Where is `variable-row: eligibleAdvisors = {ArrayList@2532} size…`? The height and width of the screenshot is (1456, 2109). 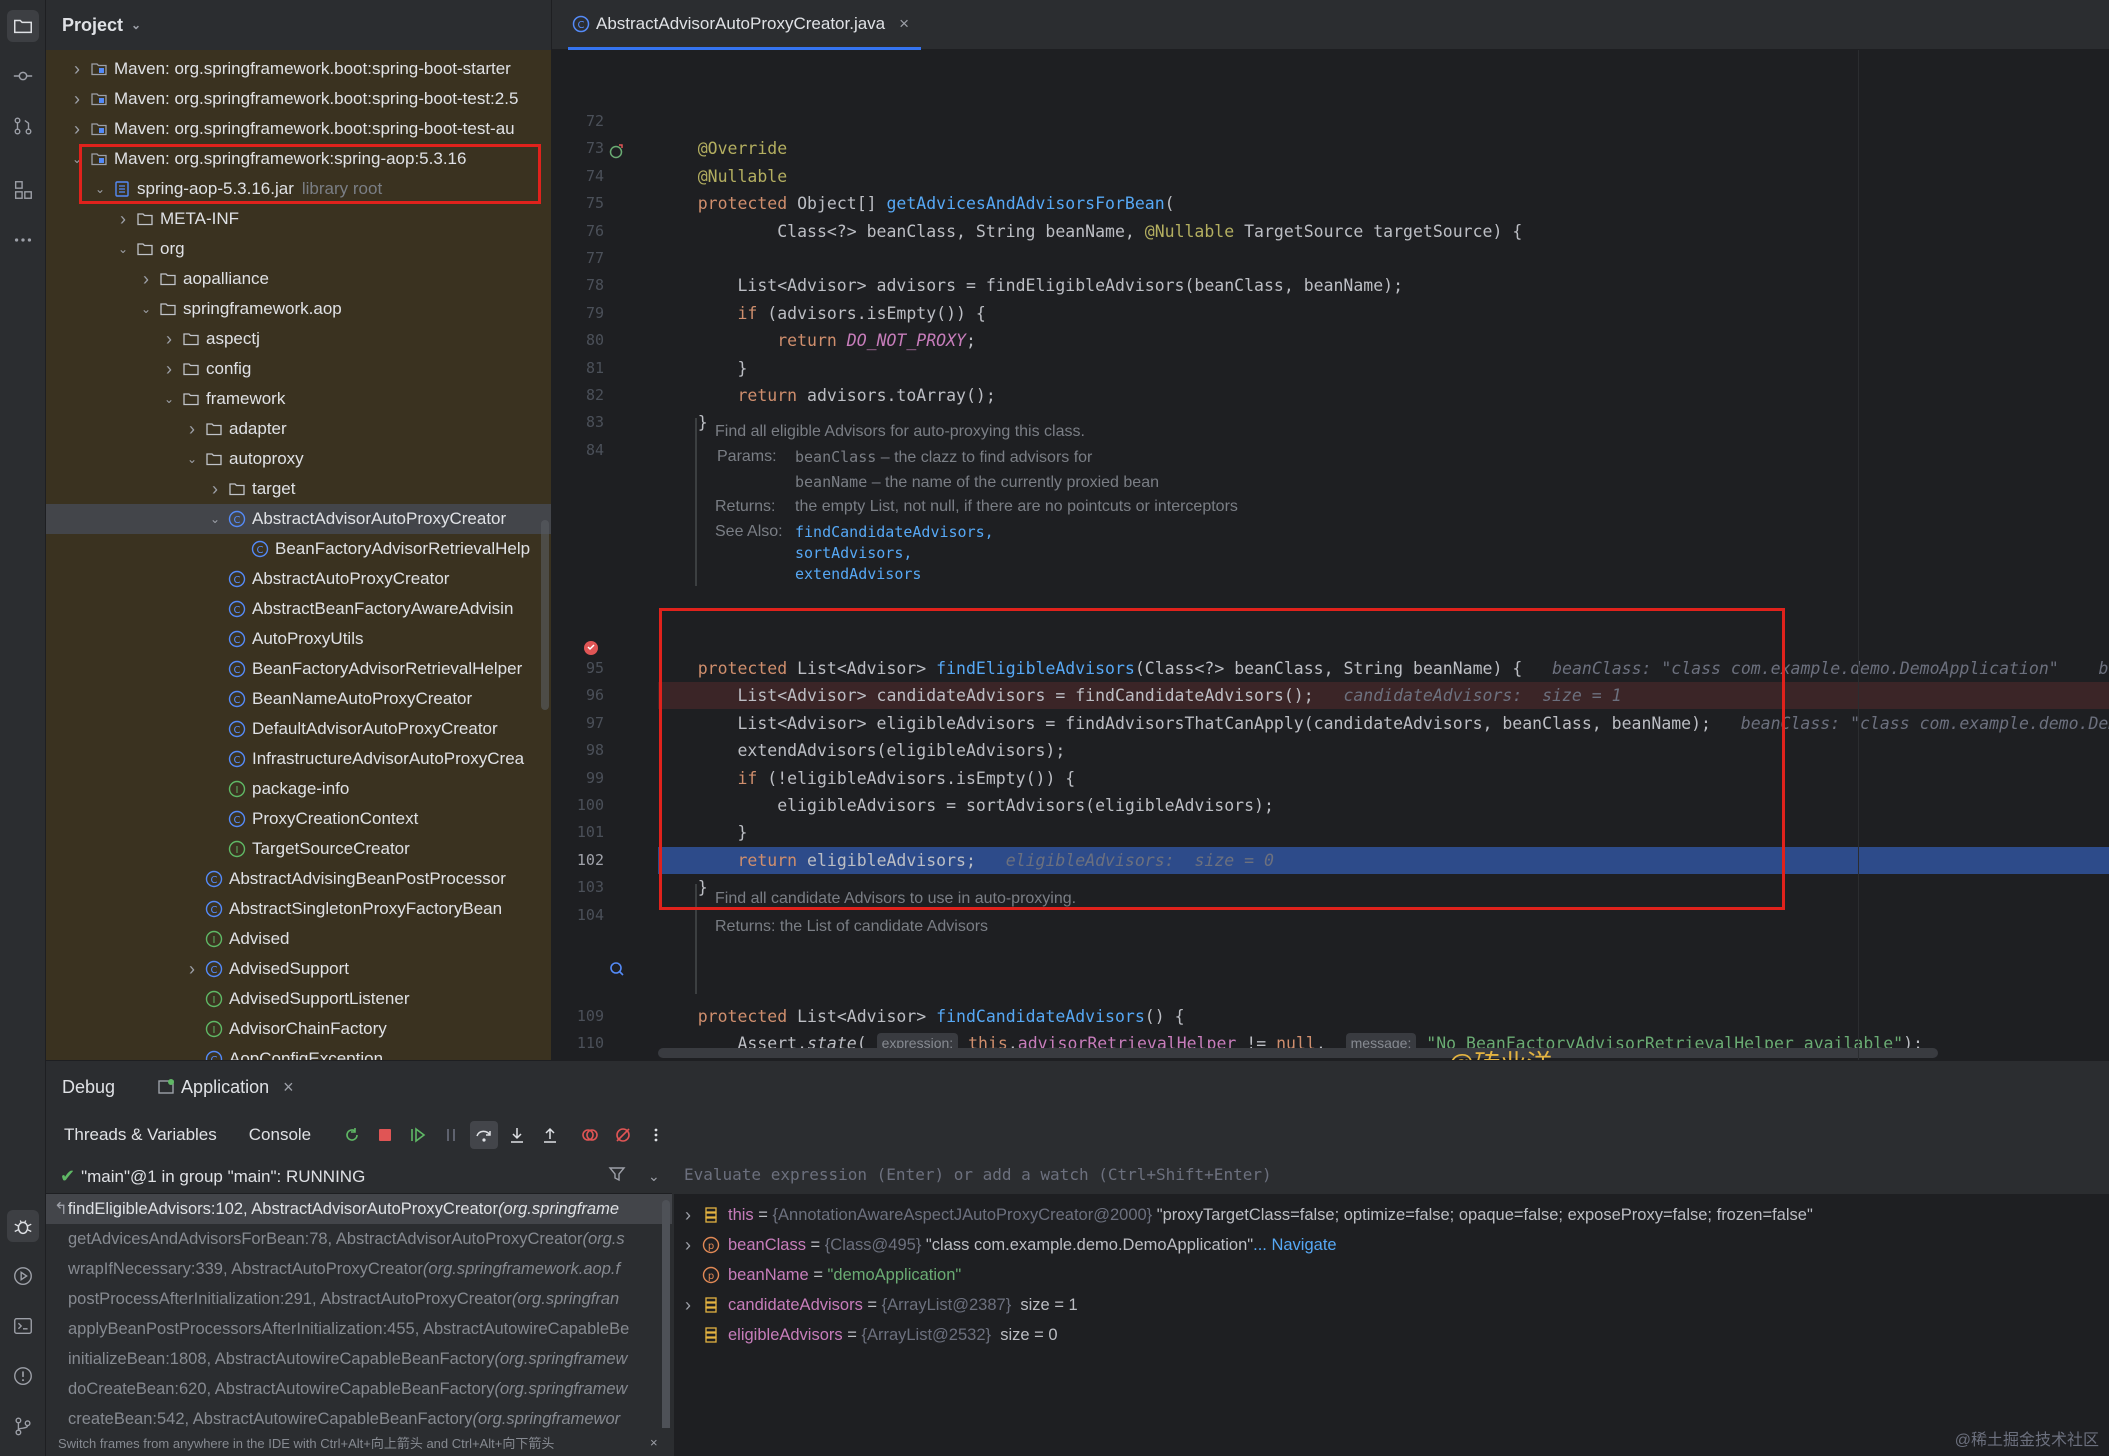 variable-row: eligibleAdvisors = {ArrayList@2532} size… is located at coordinates (1391, 1335).